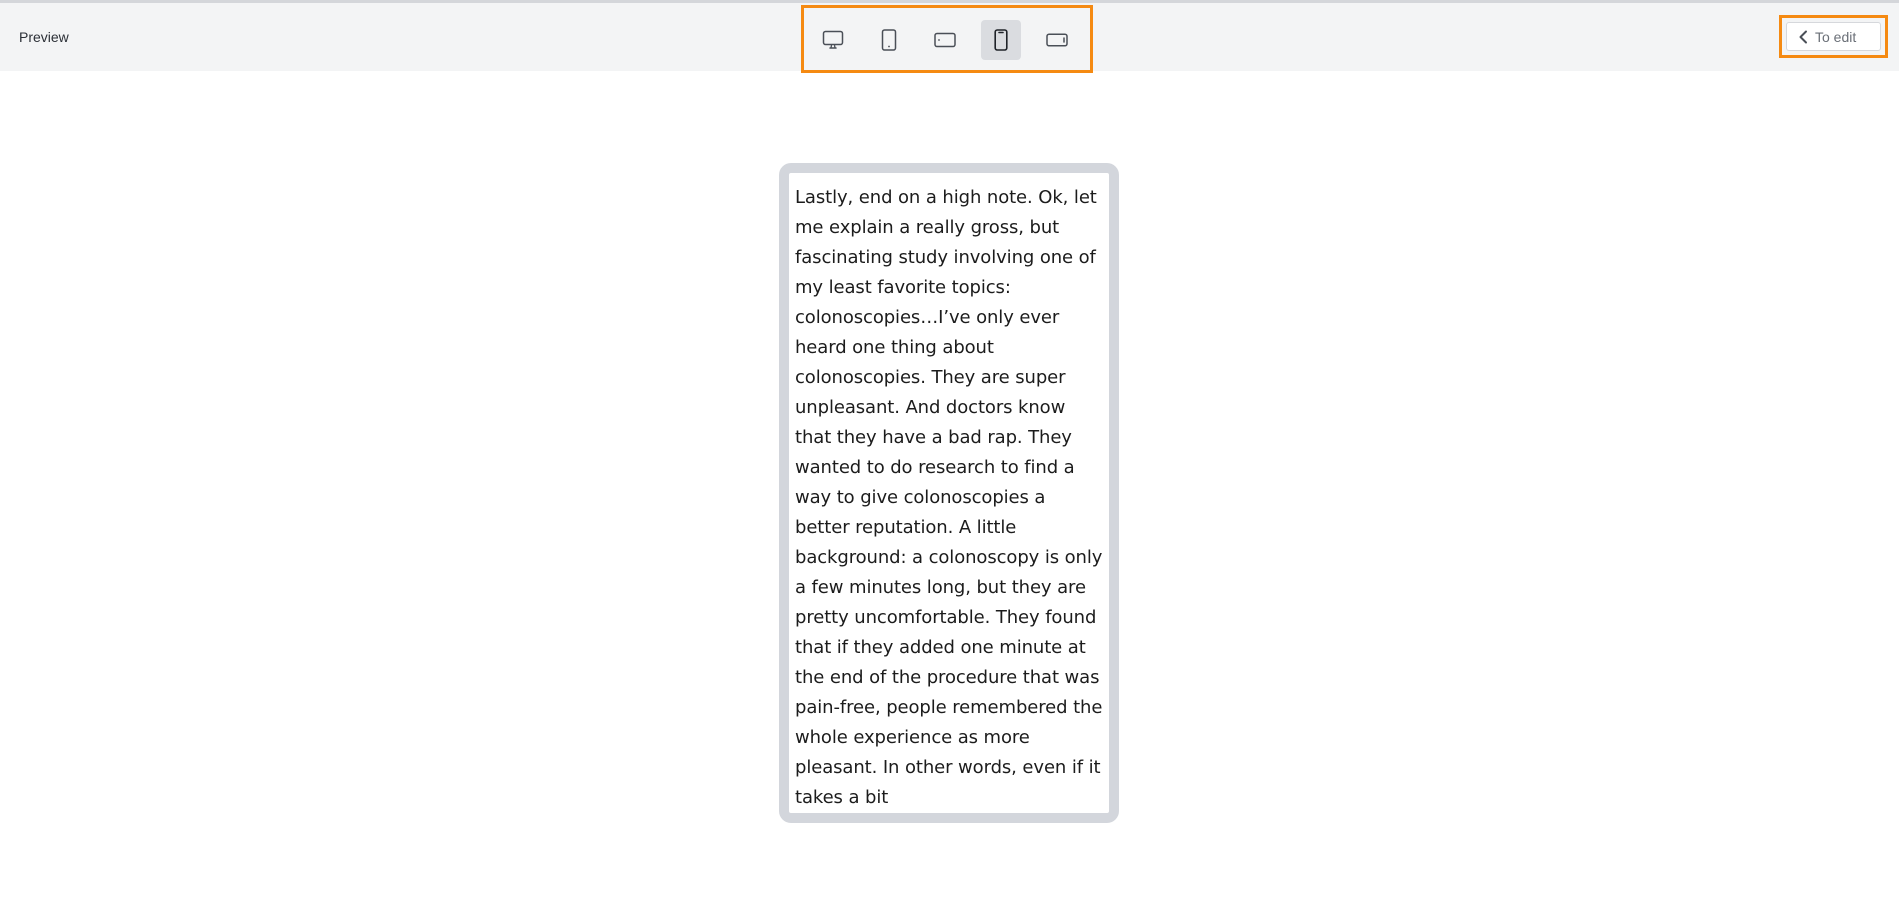 This screenshot has width=1899, height=908. I want to click on monitor-icon, so click(833, 39).